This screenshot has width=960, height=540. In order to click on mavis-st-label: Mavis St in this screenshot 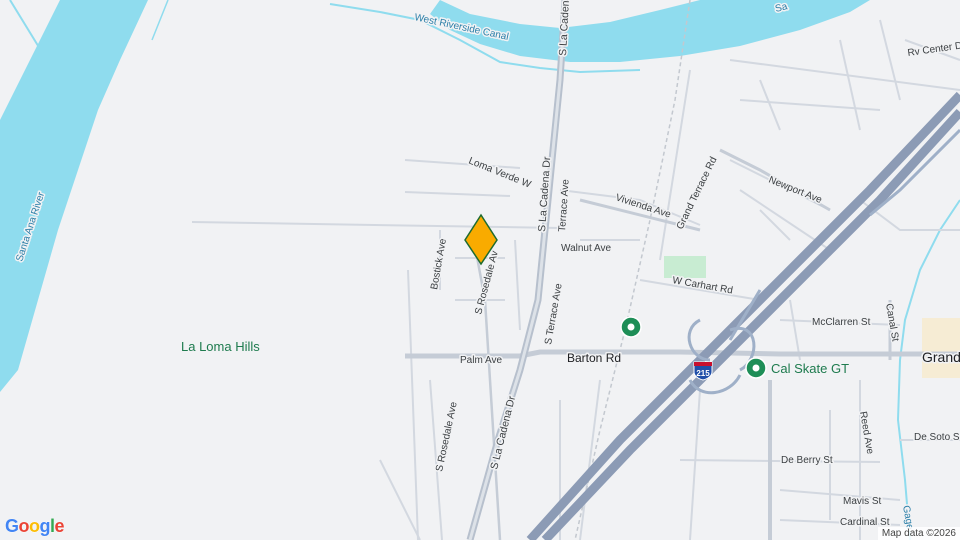, I will do `click(862, 501)`.